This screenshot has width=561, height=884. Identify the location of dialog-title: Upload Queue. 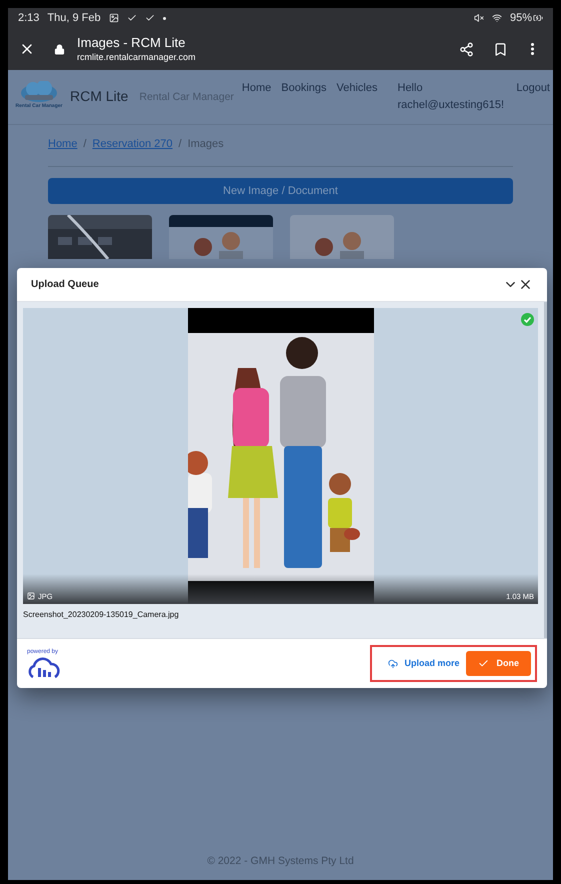
(65, 285).